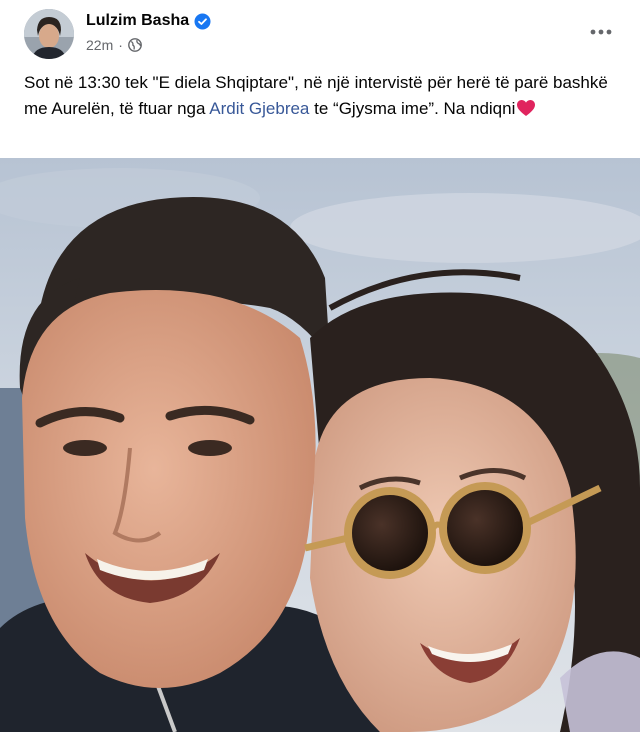 Image resolution: width=640 pixels, height=732 pixels. What do you see at coordinates (137, 21) in the screenshot?
I see `author-name: Lulzim Basha` at bounding box center [137, 21].